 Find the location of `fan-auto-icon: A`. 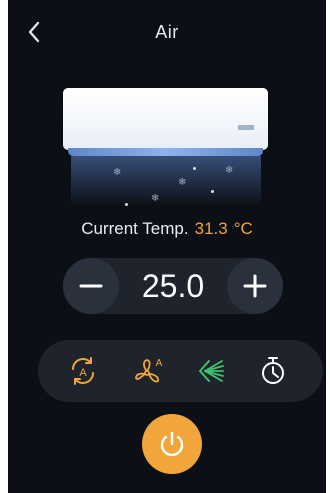

fan-auto-icon: A is located at coordinates (149, 370).